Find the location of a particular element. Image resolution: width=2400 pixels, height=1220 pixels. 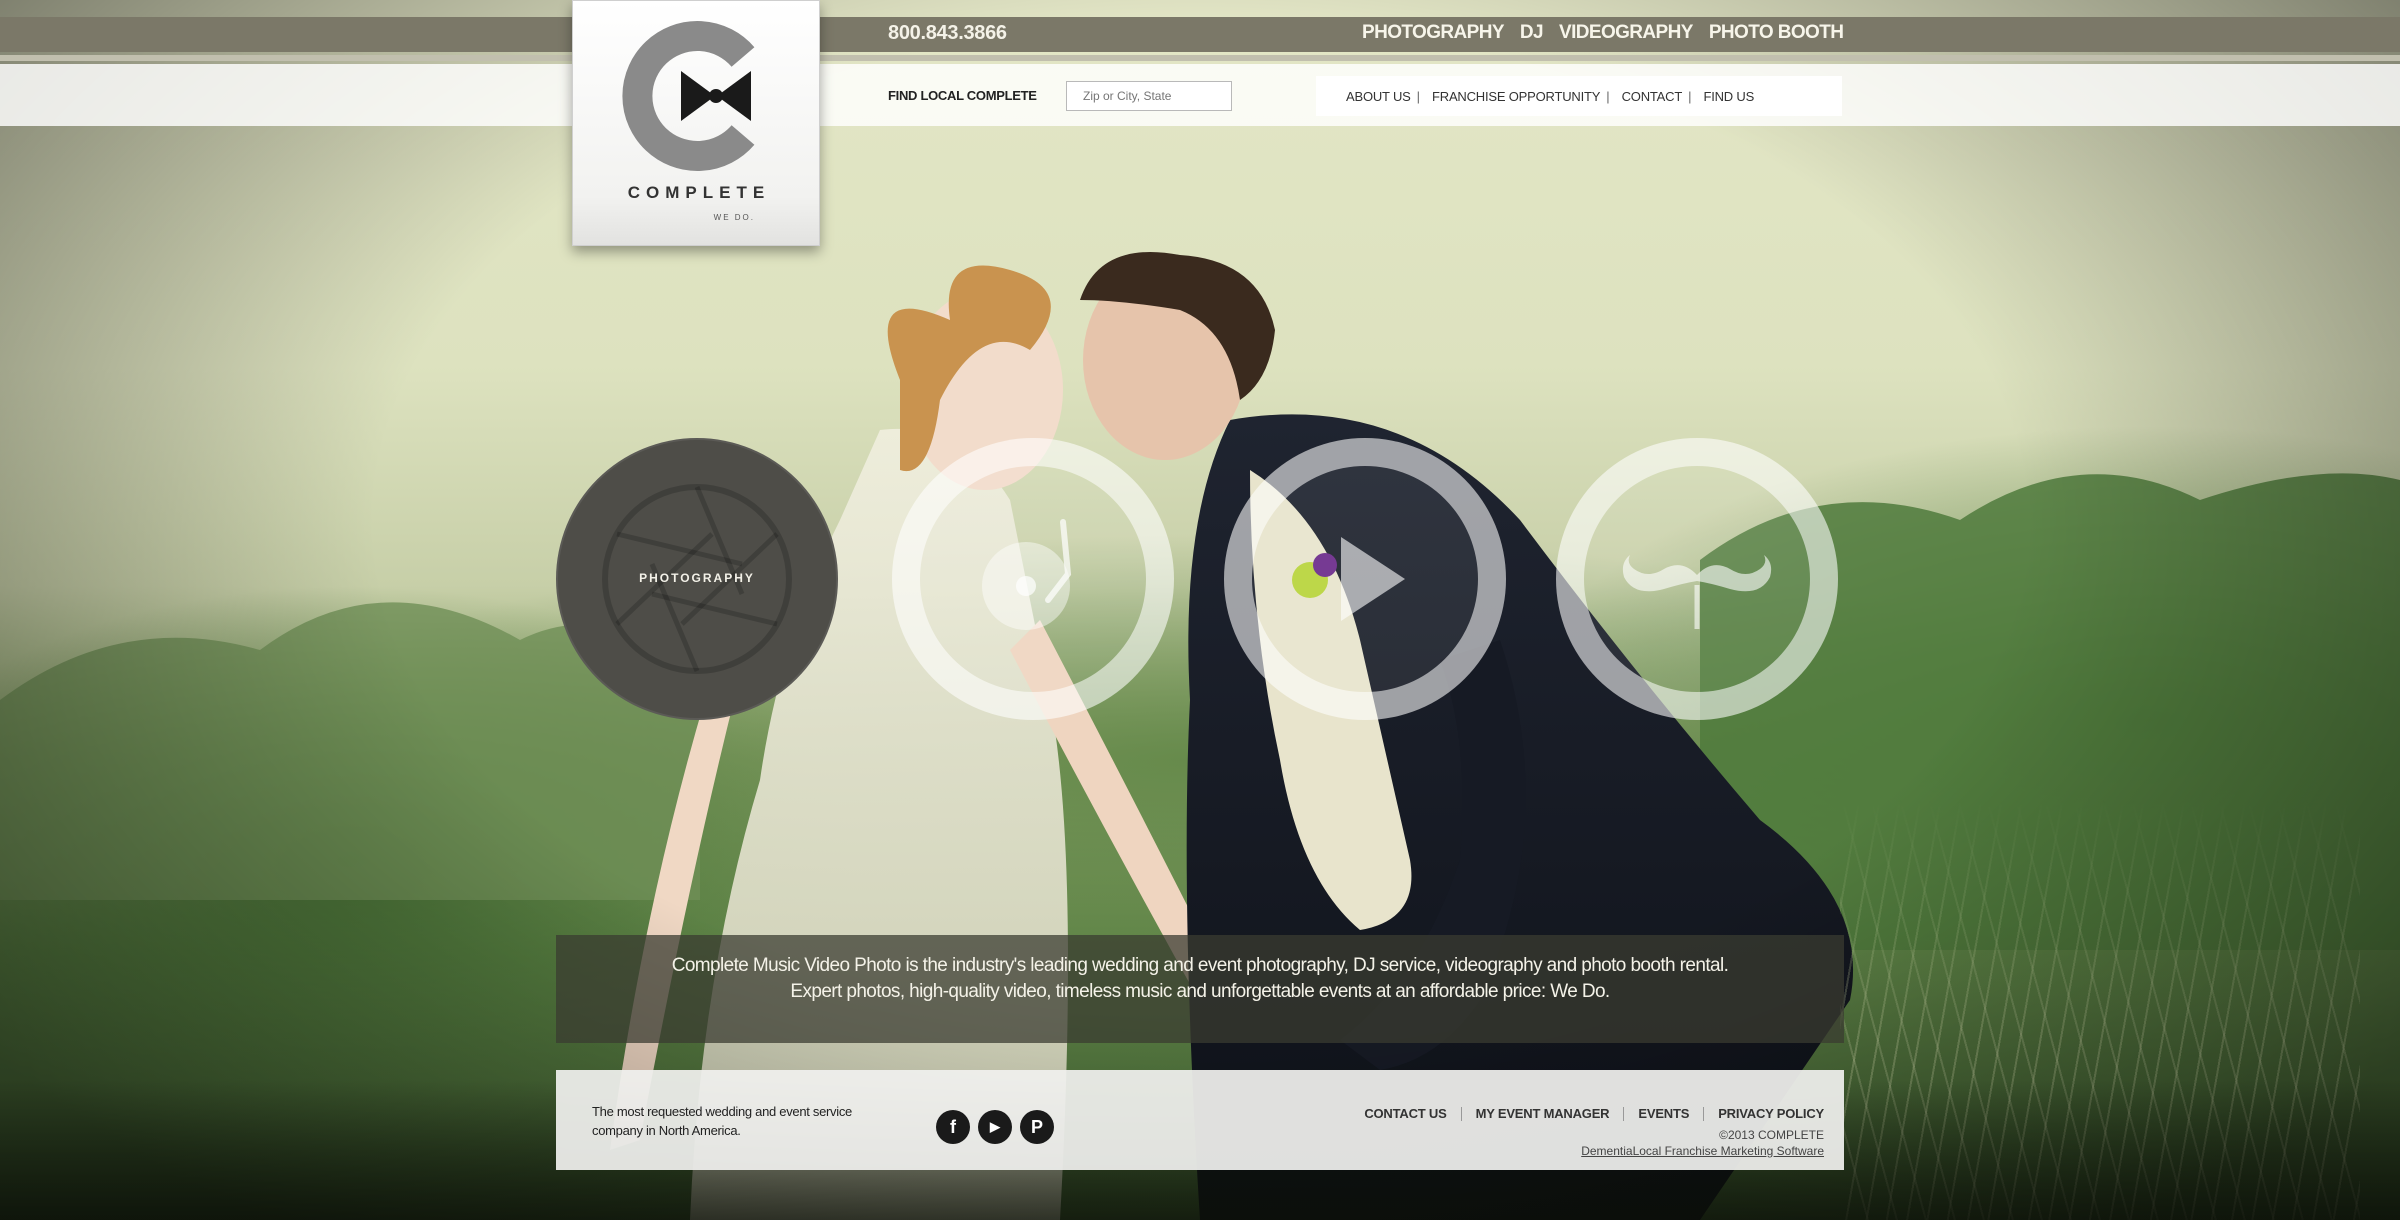

service-videography-button is located at coordinates (1365, 579).